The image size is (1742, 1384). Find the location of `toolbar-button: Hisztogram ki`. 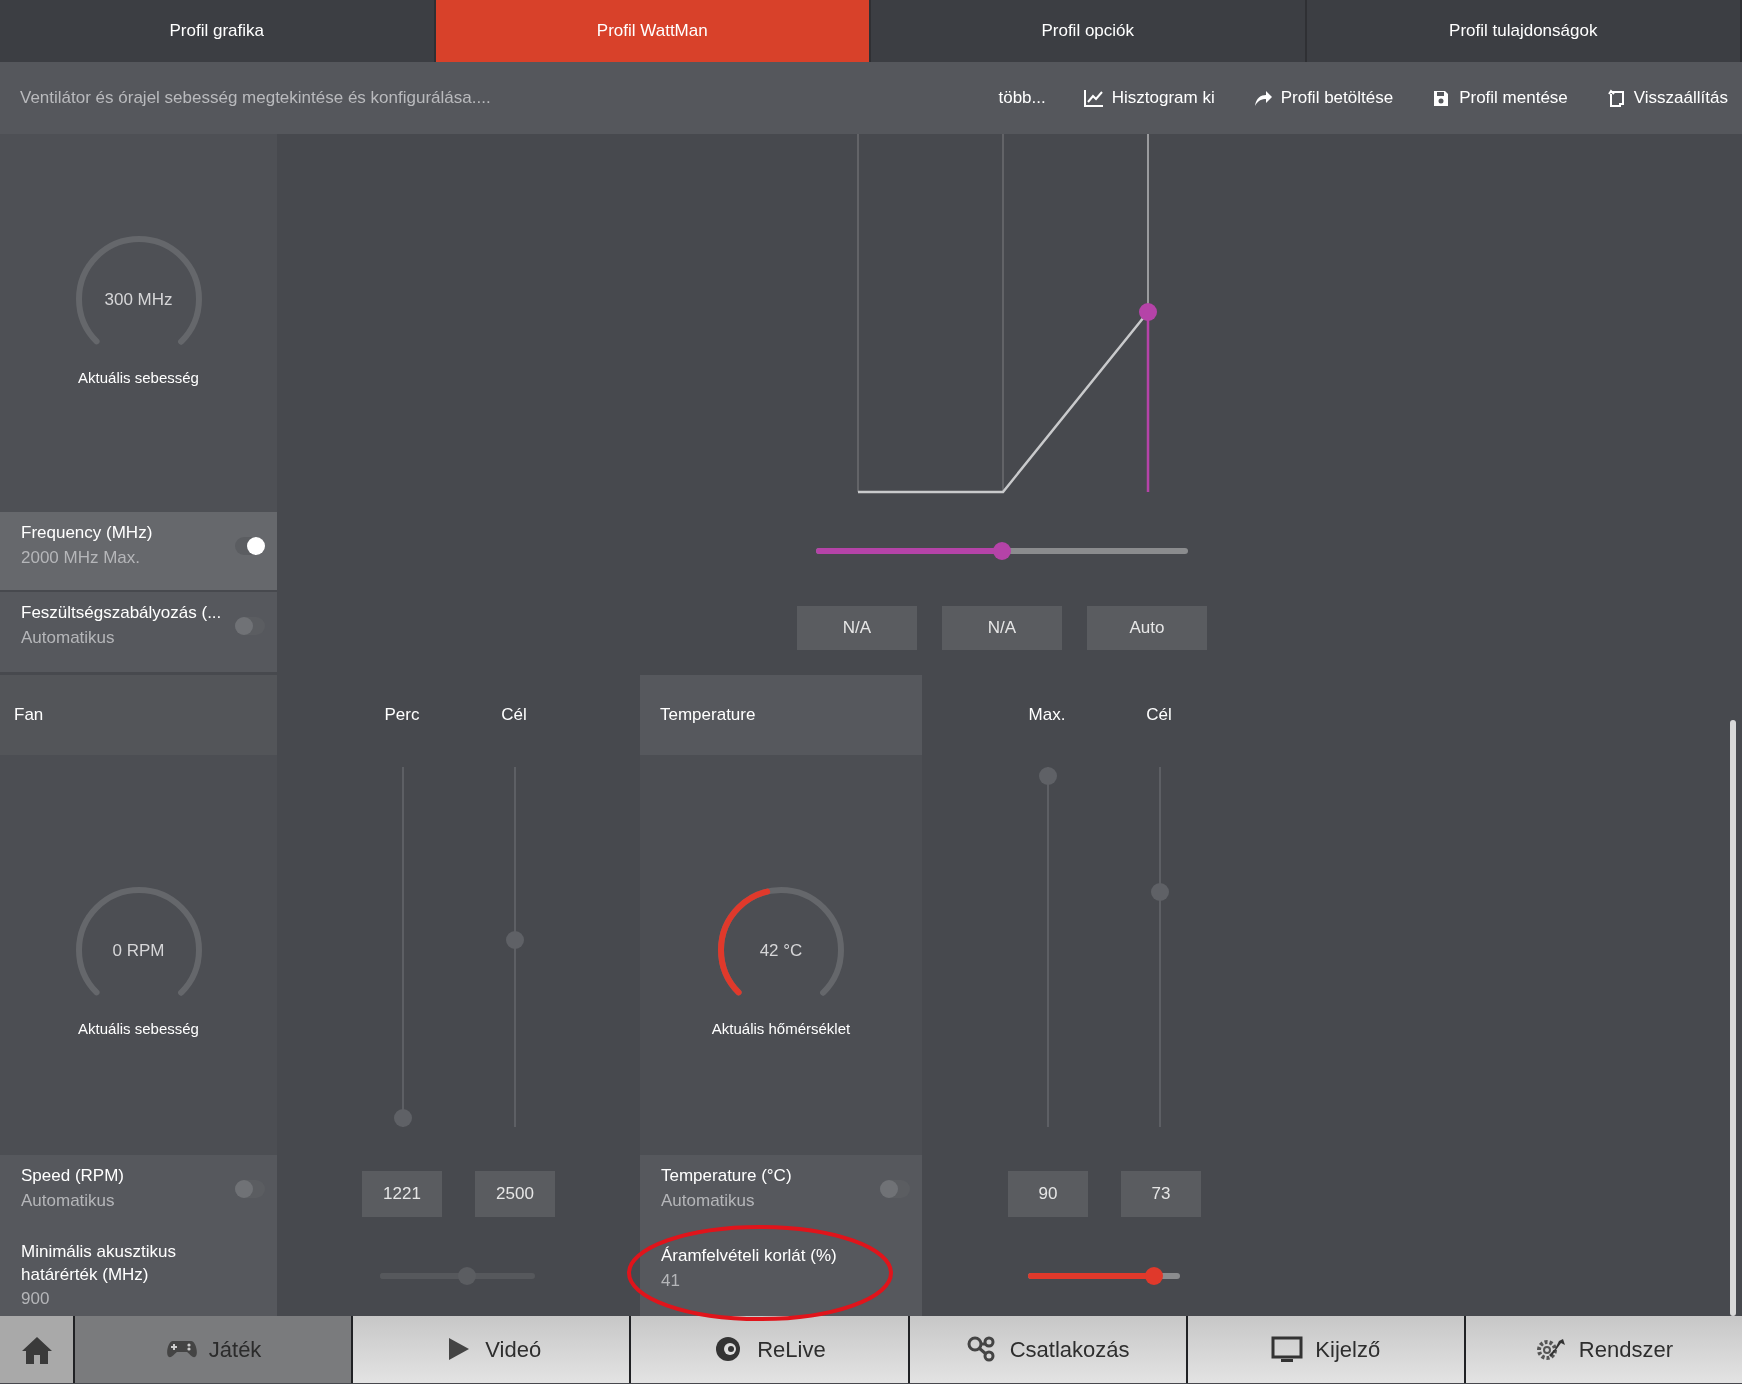

toolbar-button: Hisztogram ki is located at coordinates (1149, 98).